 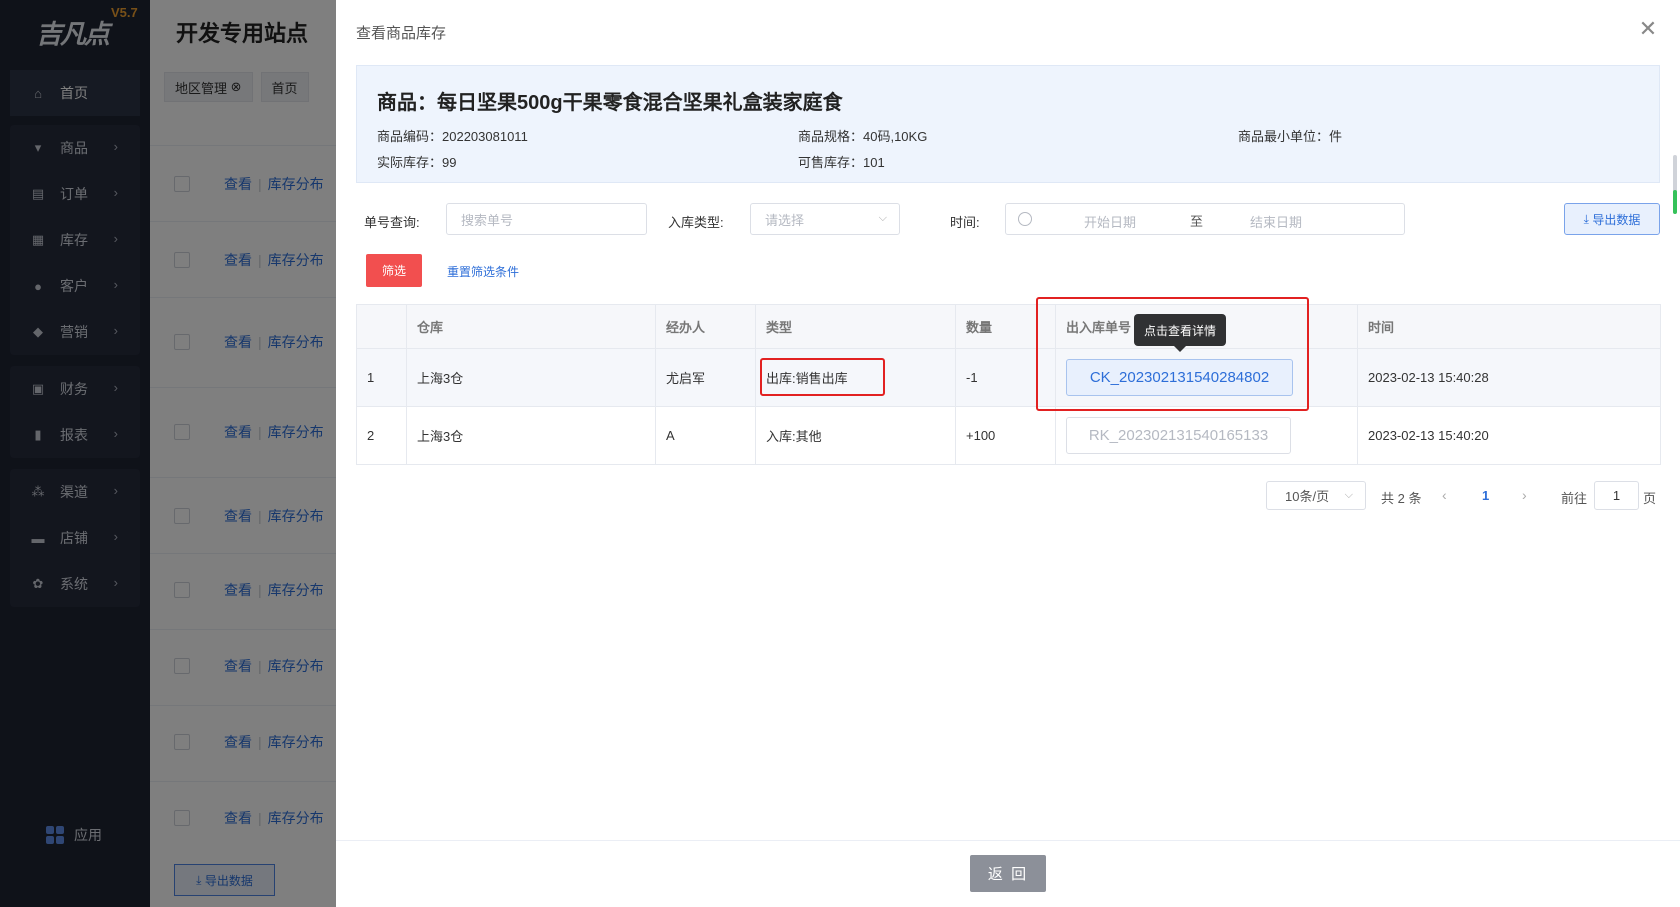 I want to click on back-button-label: 返 回, so click(x=1008, y=874).